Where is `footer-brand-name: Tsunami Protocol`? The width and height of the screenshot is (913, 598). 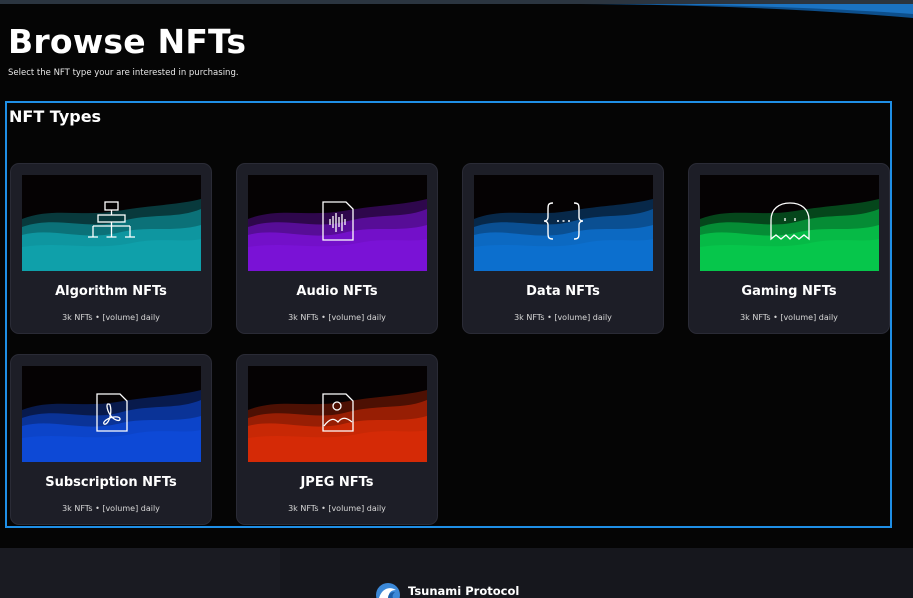
footer-brand-name: Tsunami Protocol is located at coordinates (464, 591).